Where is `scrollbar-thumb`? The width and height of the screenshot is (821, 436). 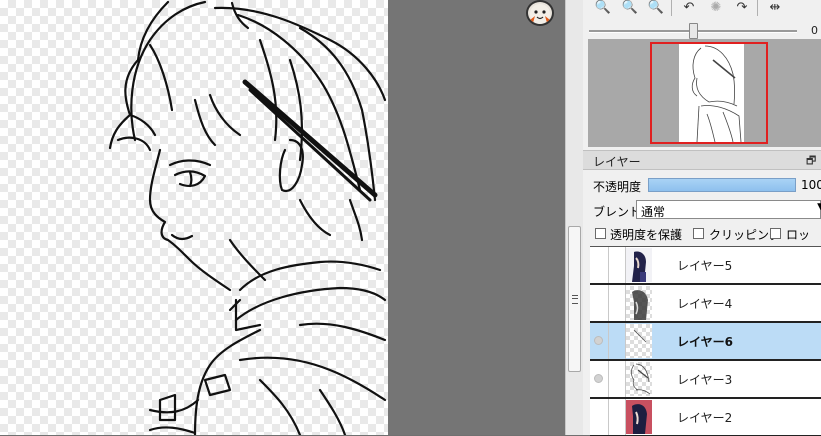 scrollbar-thumb is located at coordinates (574, 299).